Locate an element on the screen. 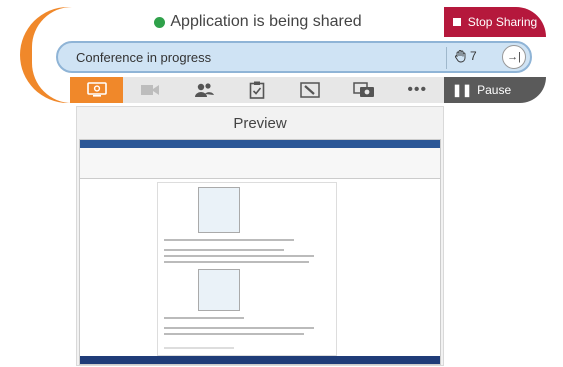 Image resolution: width=563 pixels, height=367 pixels. participants-tab is located at coordinates (203, 90).